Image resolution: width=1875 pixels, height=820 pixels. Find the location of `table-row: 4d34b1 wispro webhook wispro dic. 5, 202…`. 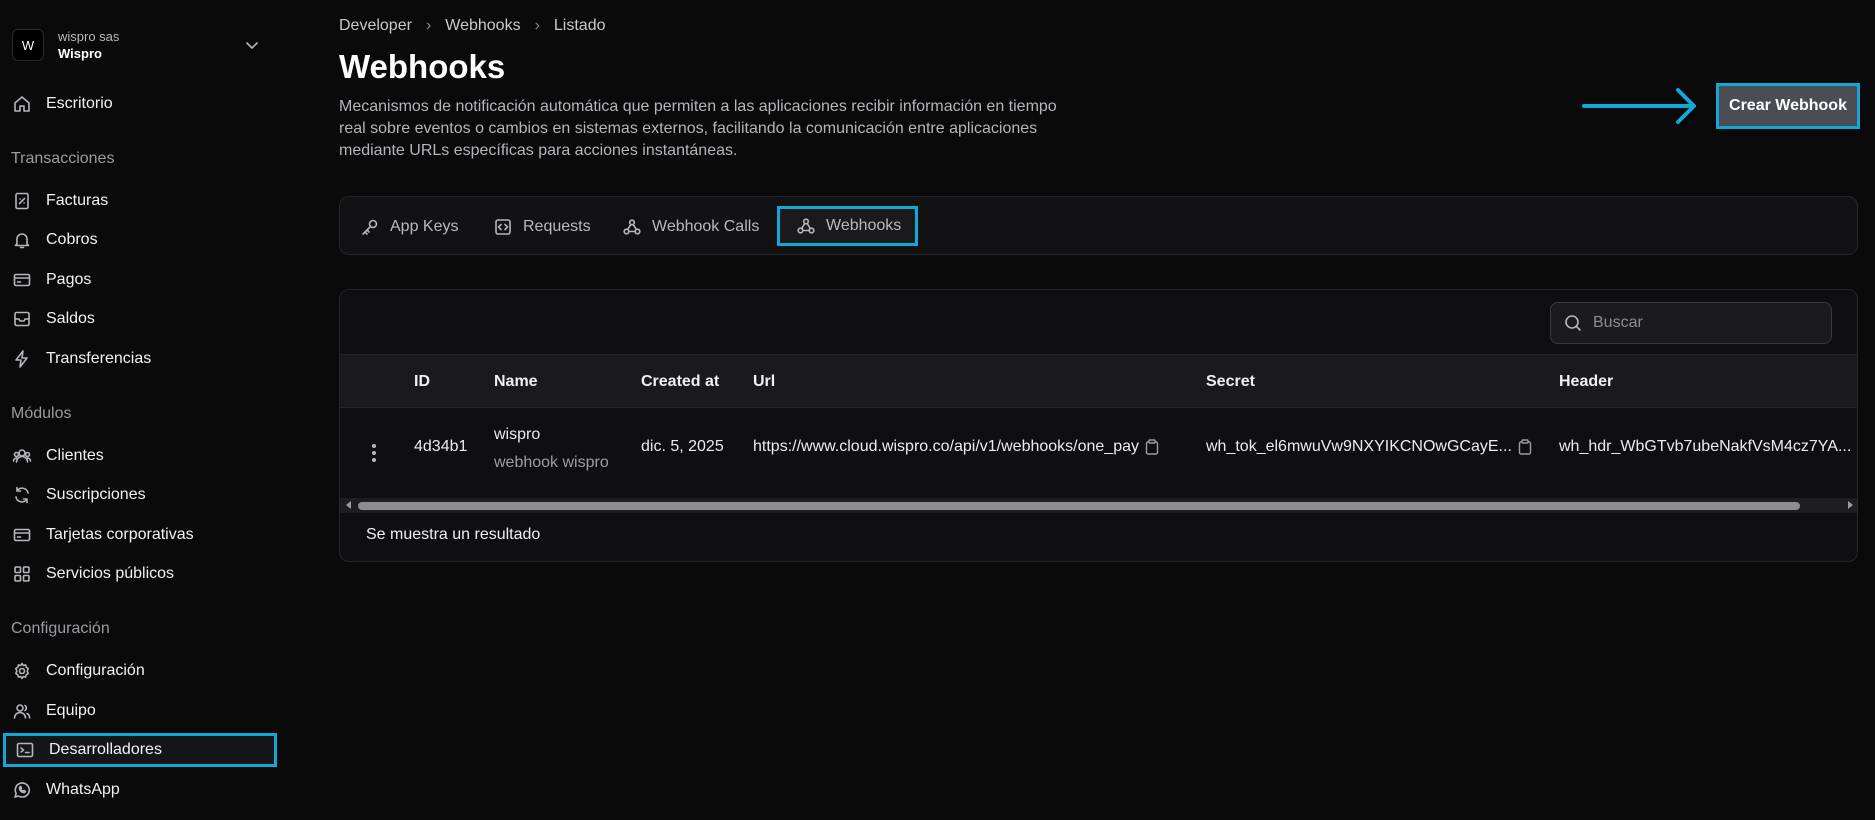

table-row: 4d34b1 wispro webhook wispro dic. 5, 202… is located at coordinates (1098, 448).